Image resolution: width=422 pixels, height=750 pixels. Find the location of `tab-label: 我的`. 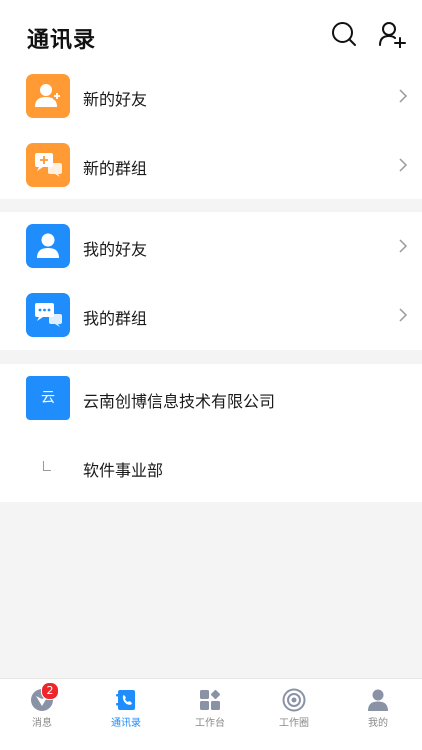

tab-label: 我的 is located at coordinates (378, 723).